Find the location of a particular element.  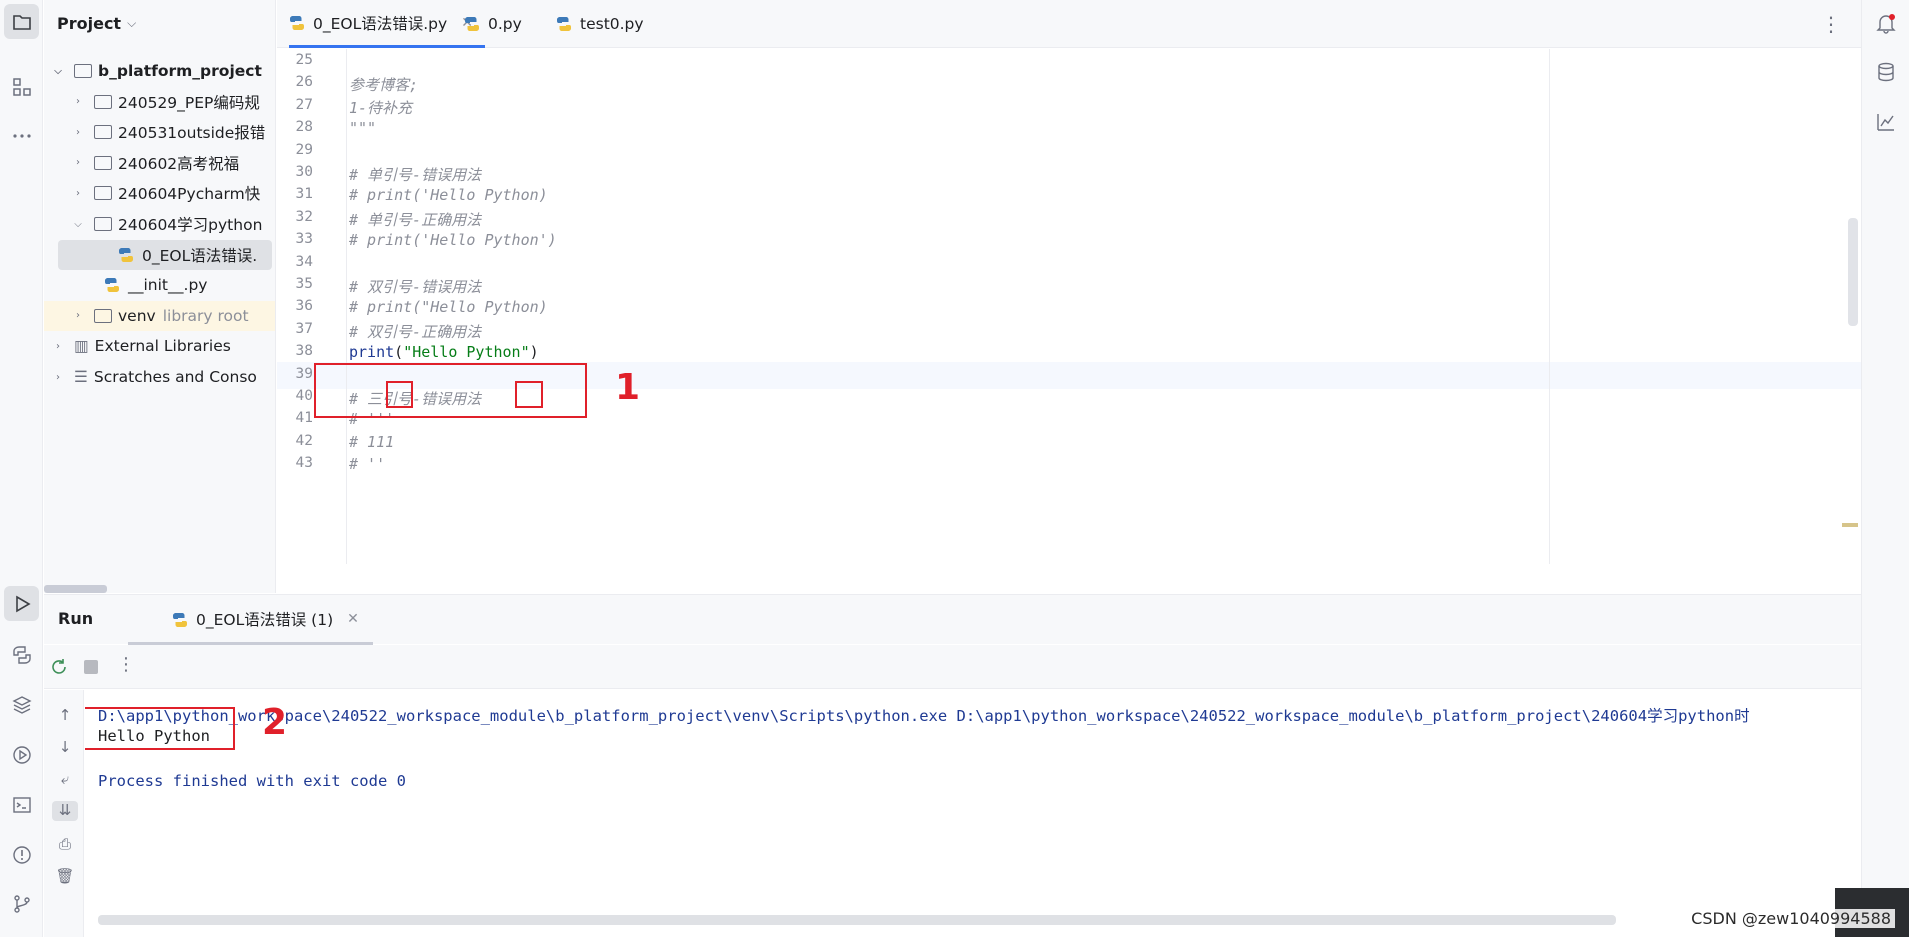

code-line: # print("Hello Python) is located at coordinates (448, 307).